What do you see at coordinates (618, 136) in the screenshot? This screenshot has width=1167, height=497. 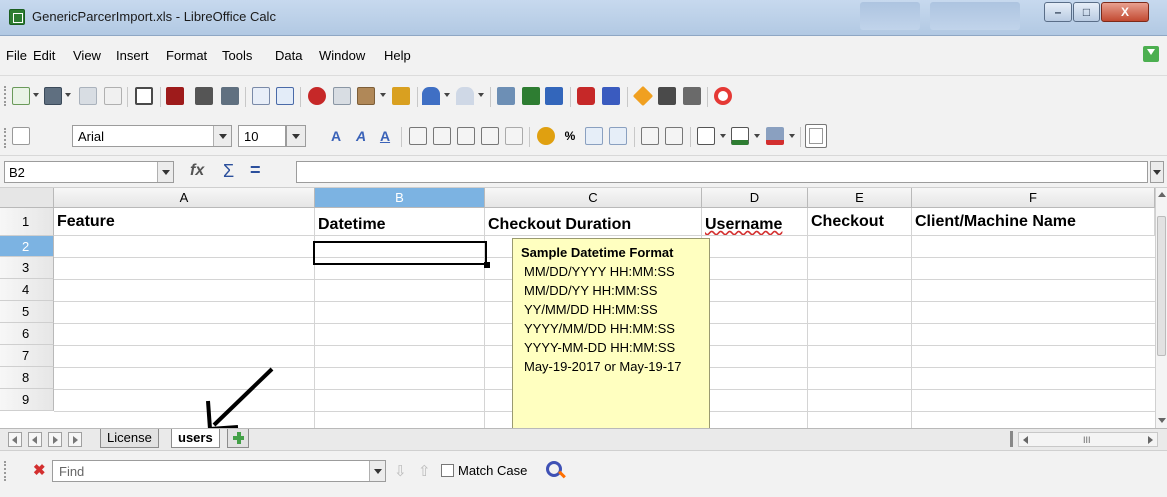 I see `delete-decimal-icon` at bounding box center [618, 136].